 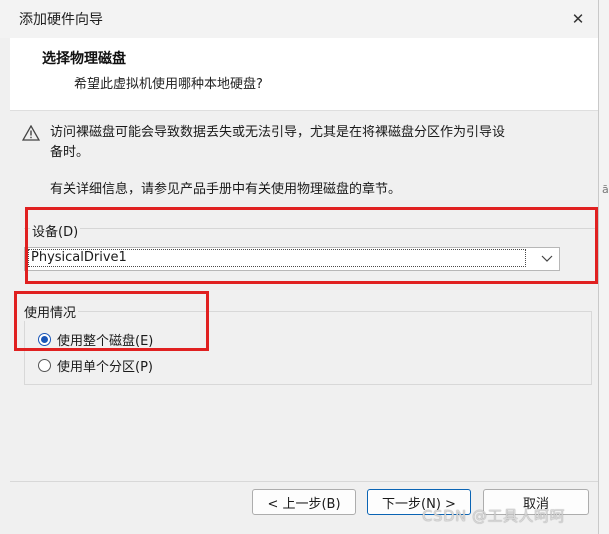 What do you see at coordinates (50, 311) in the screenshot?
I see `usage-label: 使用情况` at bounding box center [50, 311].